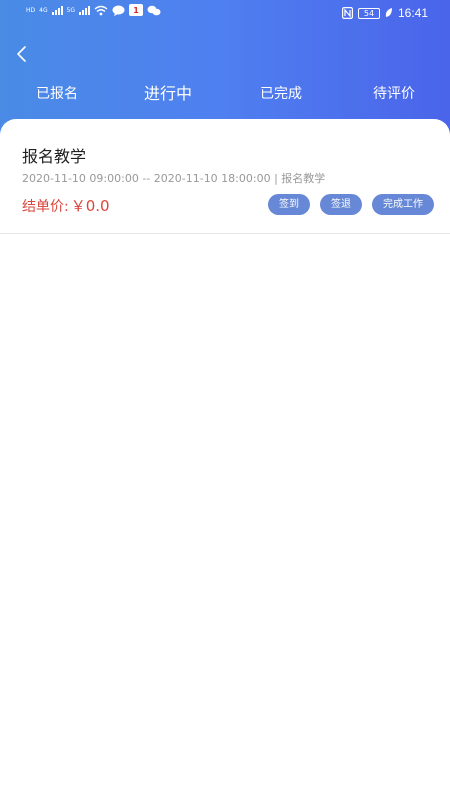 The image size is (450, 800). I want to click on order-status-tabs: 已报名 进行中 已完成 待评价, so click(225, 95).